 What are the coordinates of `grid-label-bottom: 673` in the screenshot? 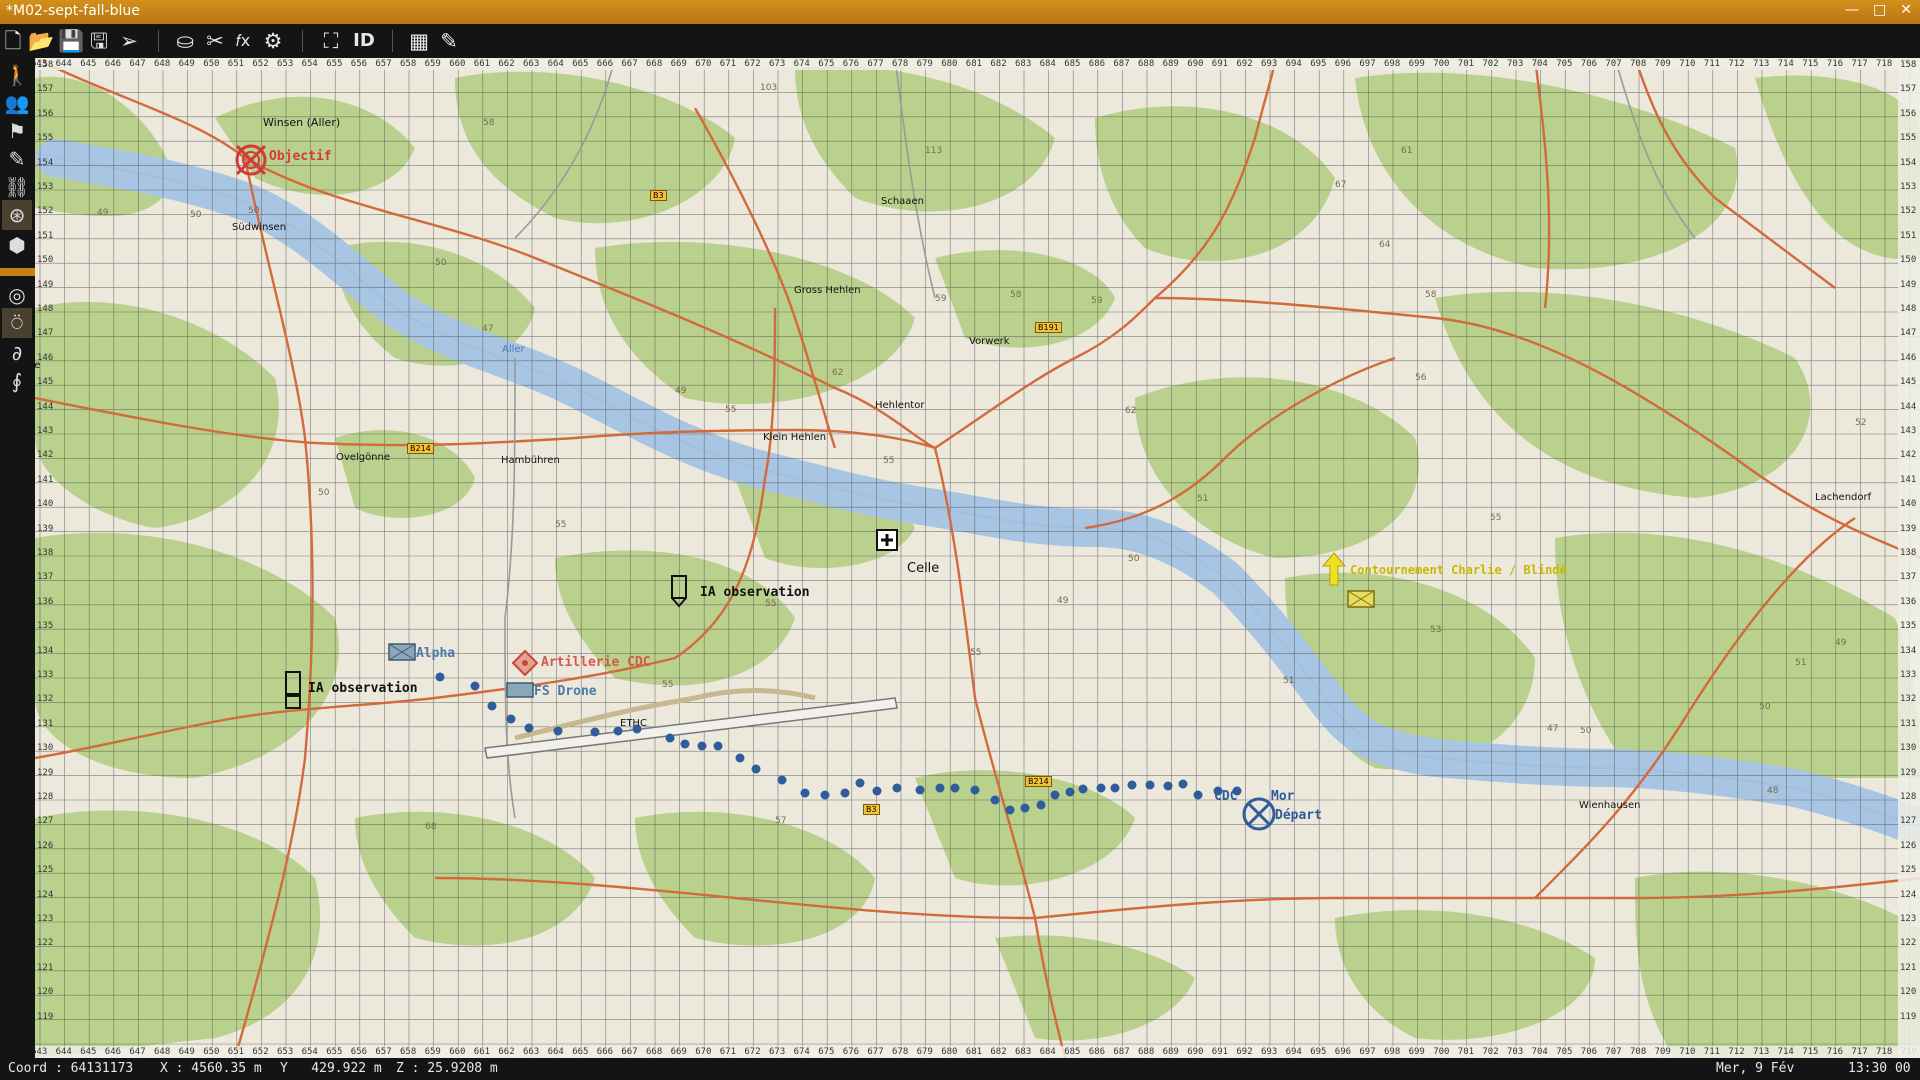 It's located at (777, 1052).